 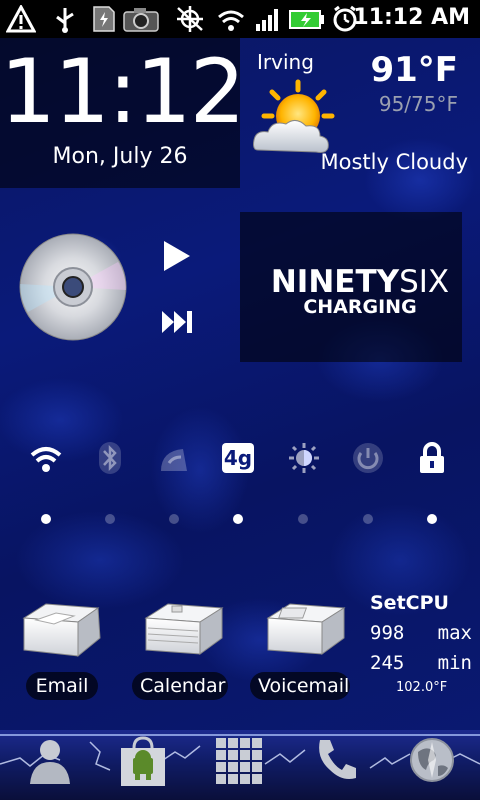 I want to click on wifi-toggle, so click(x=46, y=458).